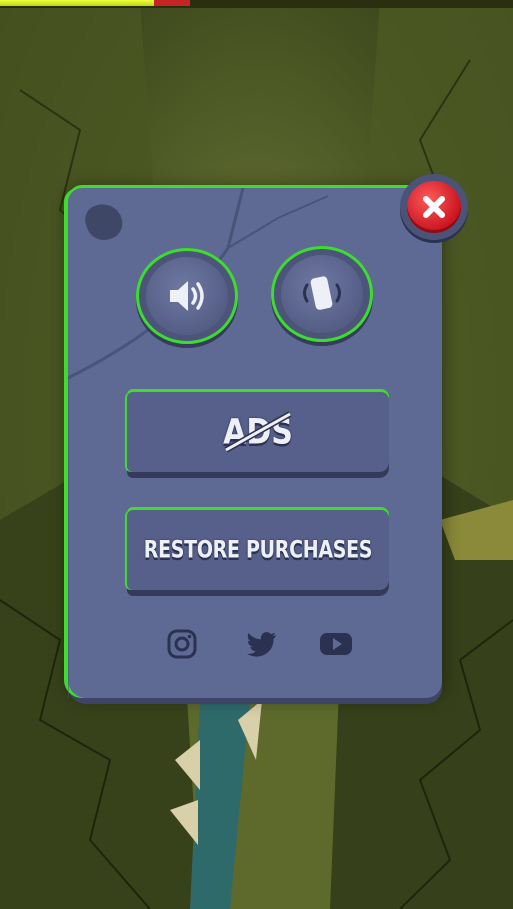 The image size is (513, 909). I want to click on vibration-phone-icon, so click(322, 293).